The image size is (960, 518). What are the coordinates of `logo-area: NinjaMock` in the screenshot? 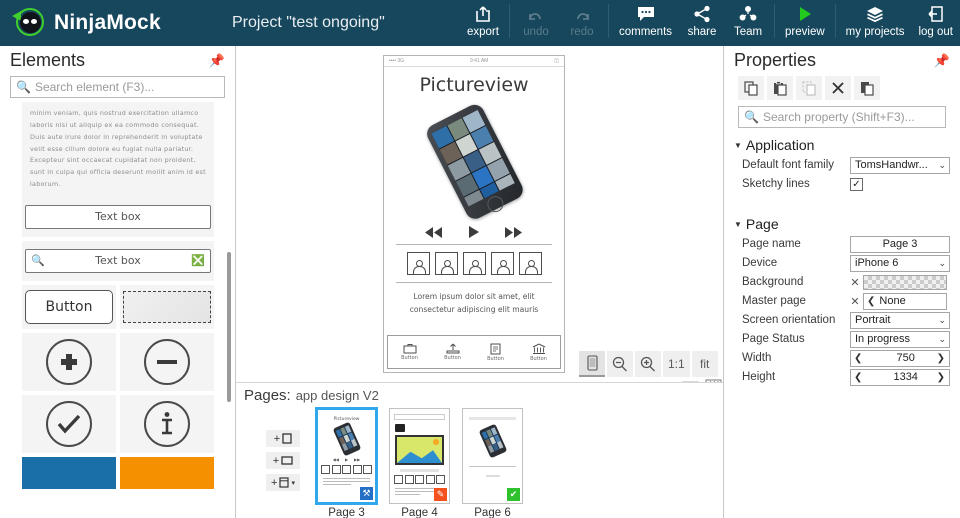 It's located at (111, 23).